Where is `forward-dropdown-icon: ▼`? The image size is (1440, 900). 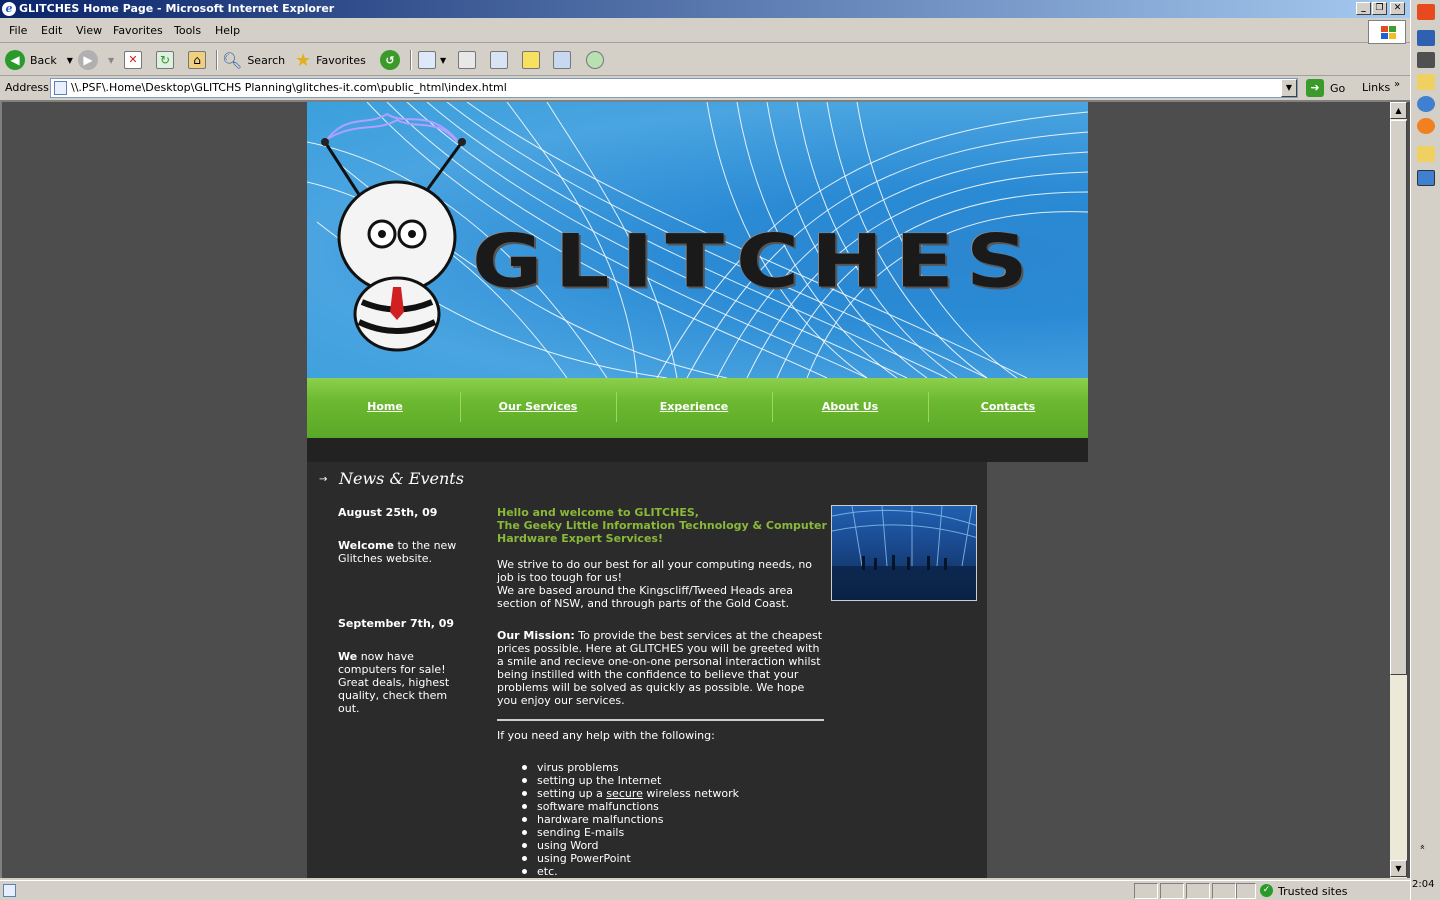
forward-dropdown-icon: ▼ is located at coordinates (111, 60).